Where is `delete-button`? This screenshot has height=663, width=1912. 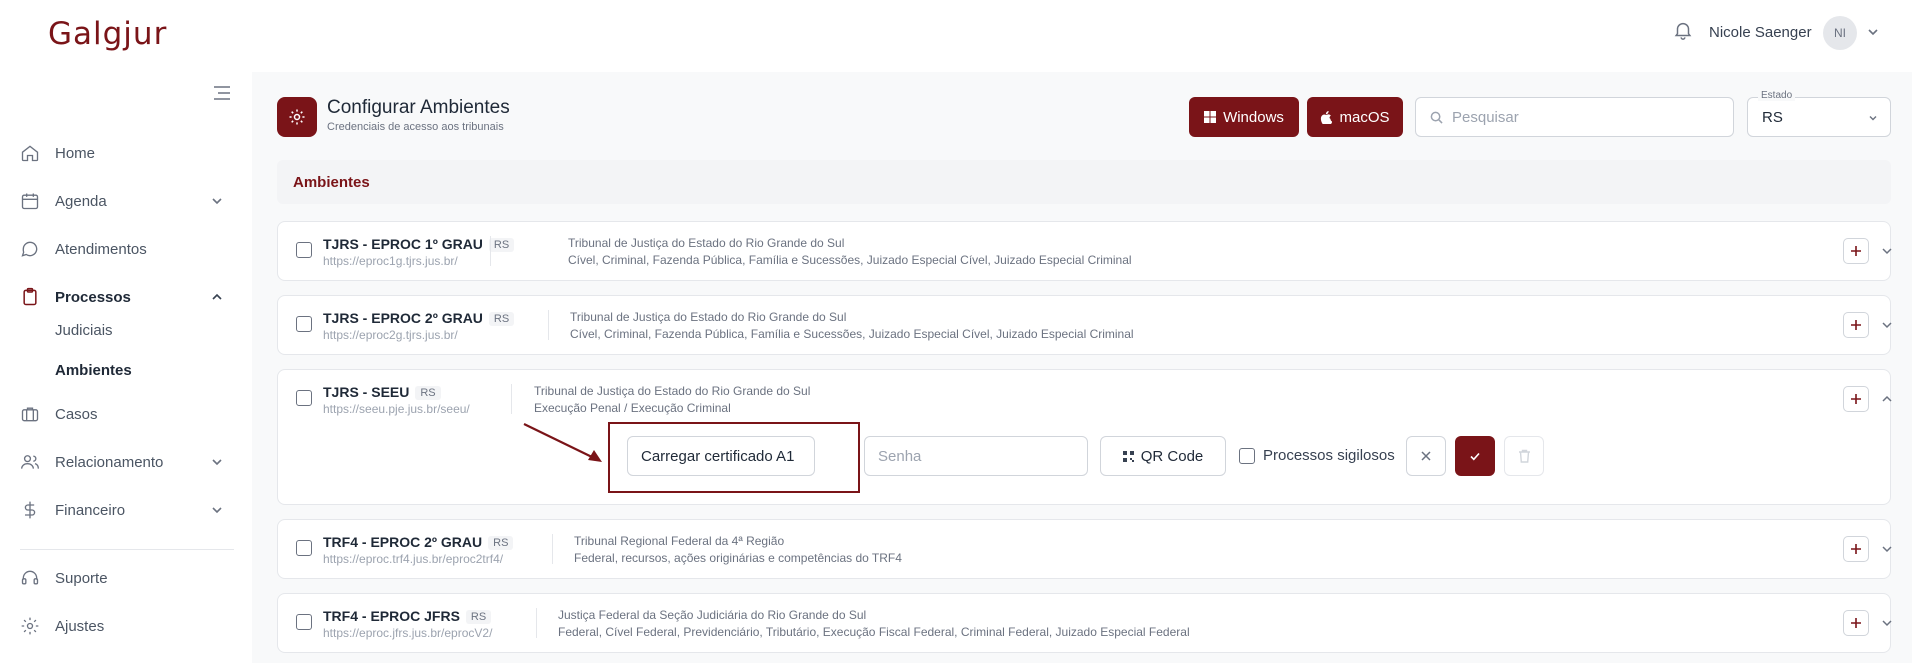 delete-button is located at coordinates (1524, 456).